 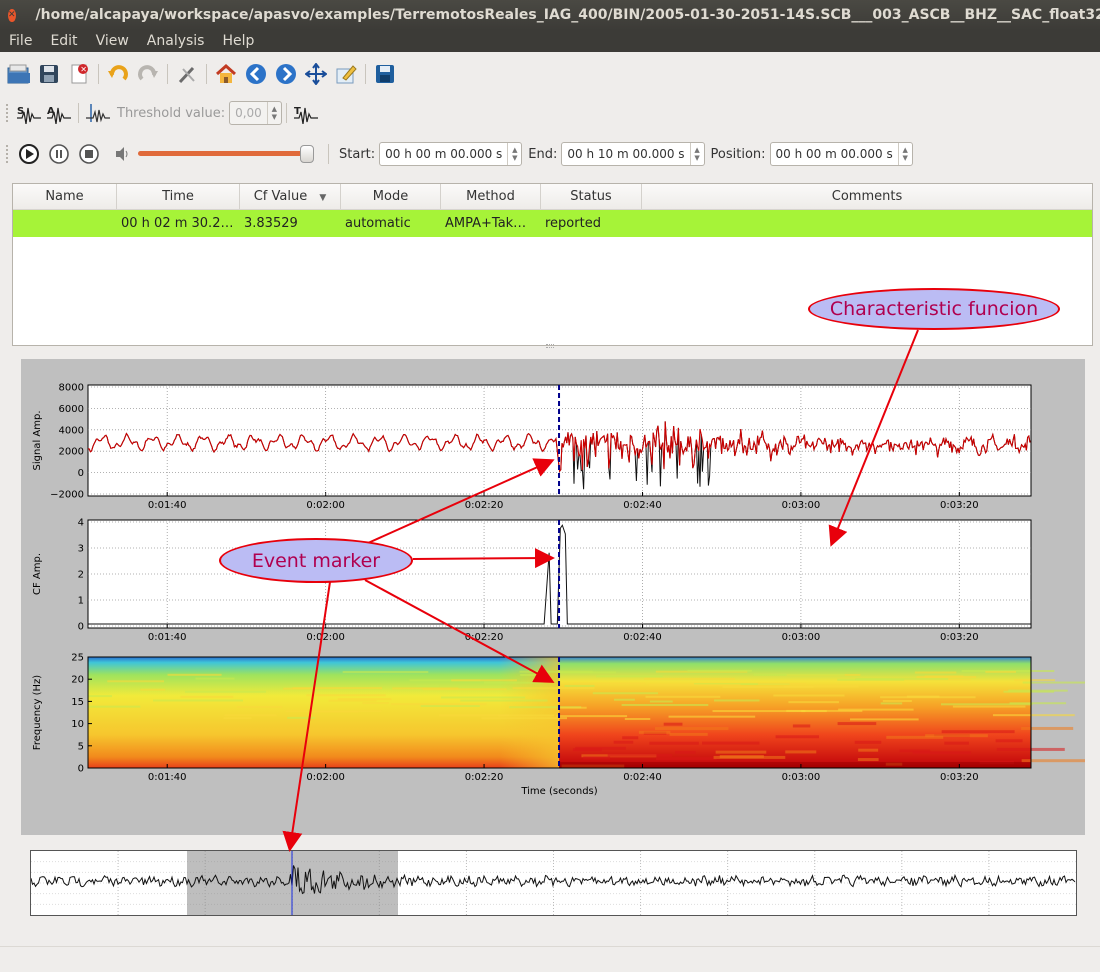 I want to click on settings-button, so click(x=187, y=74).